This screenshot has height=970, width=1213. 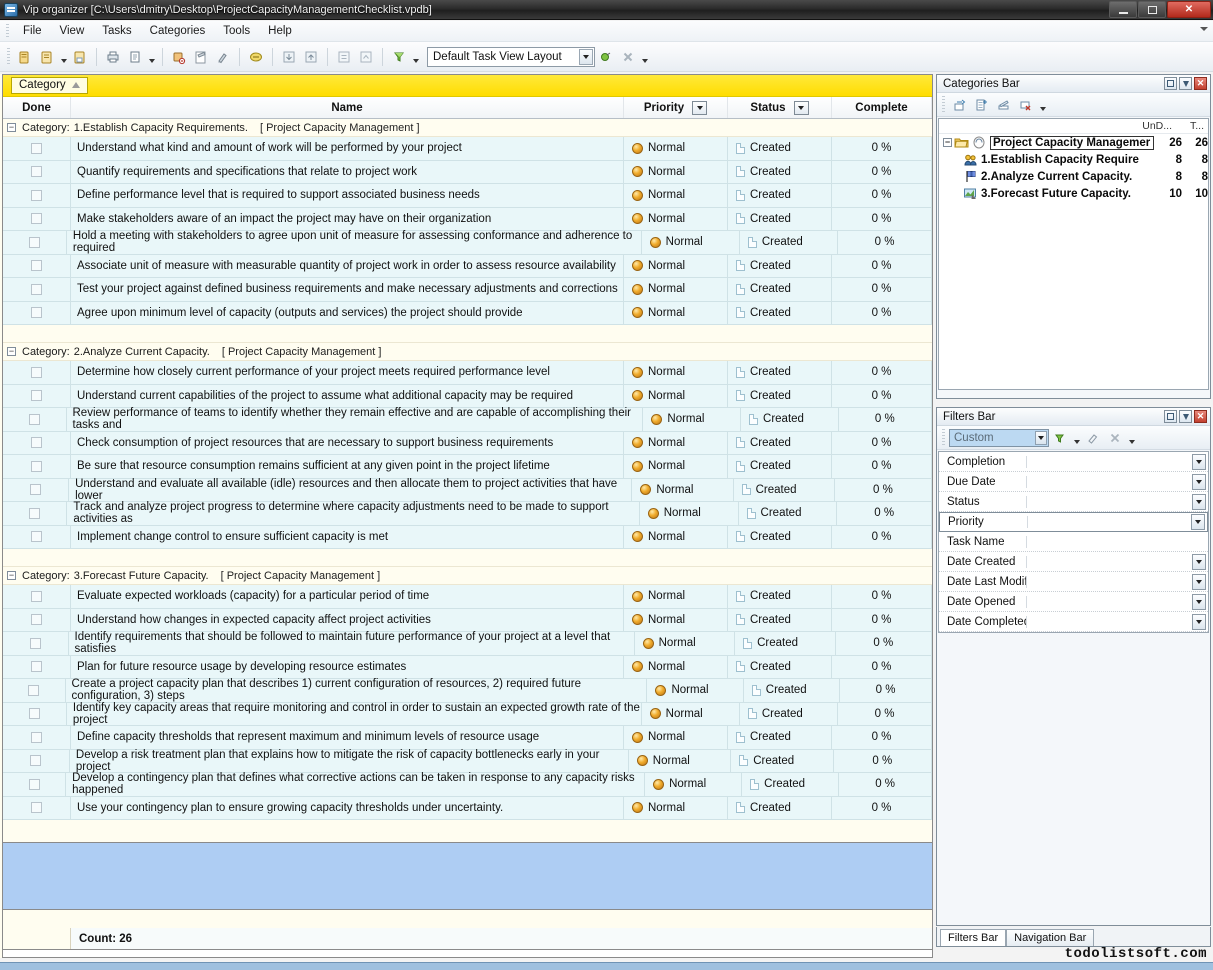 What do you see at coordinates (347, 107) in the screenshot?
I see `column-header-name: Name` at bounding box center [347, 107].